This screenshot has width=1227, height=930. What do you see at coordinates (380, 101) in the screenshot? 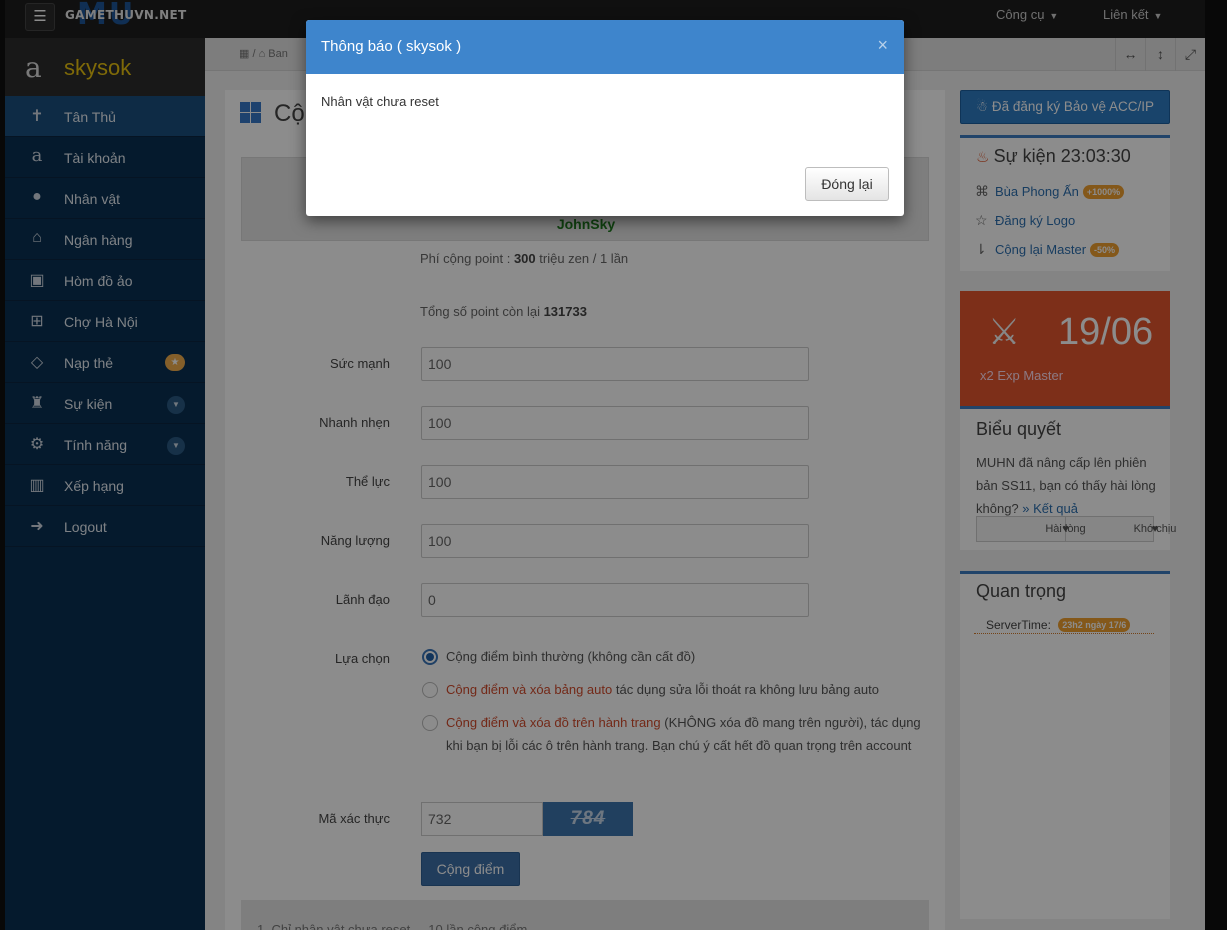
I see `modal-message: Nhân vật chưa reset` at bounding box center [380, 101].